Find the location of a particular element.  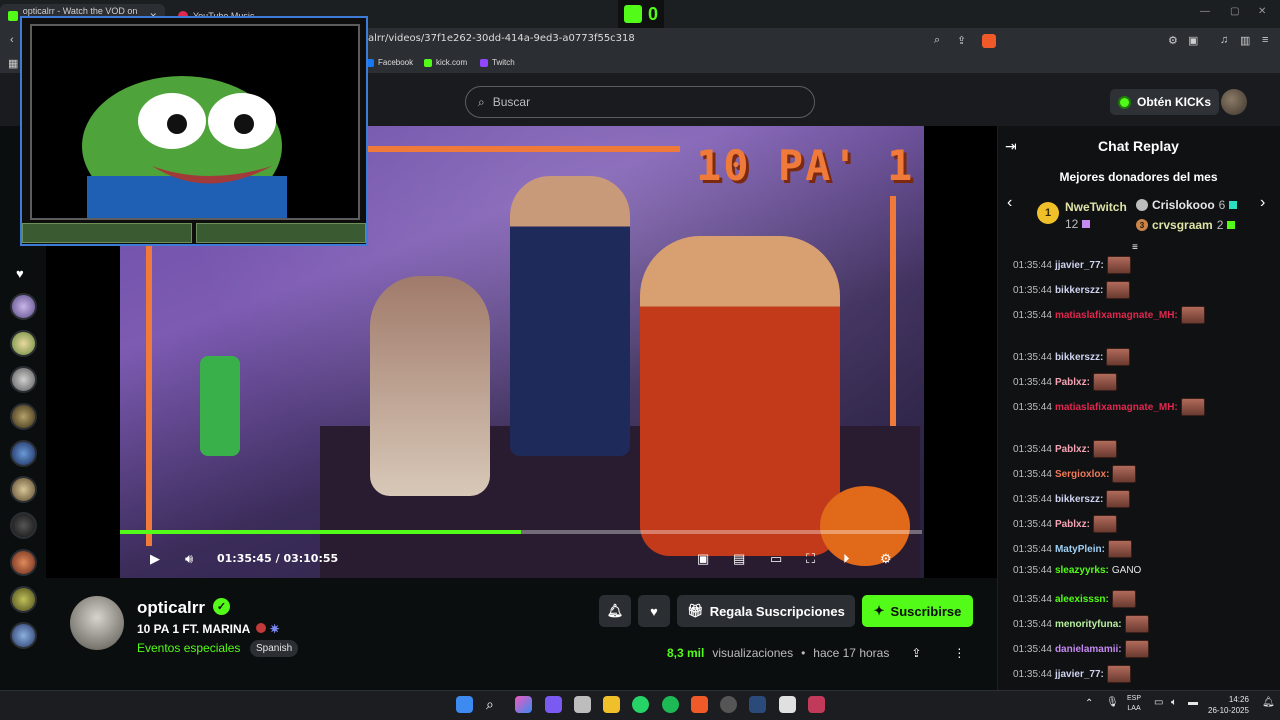

steam-icon is located at coordinates (757, 704).